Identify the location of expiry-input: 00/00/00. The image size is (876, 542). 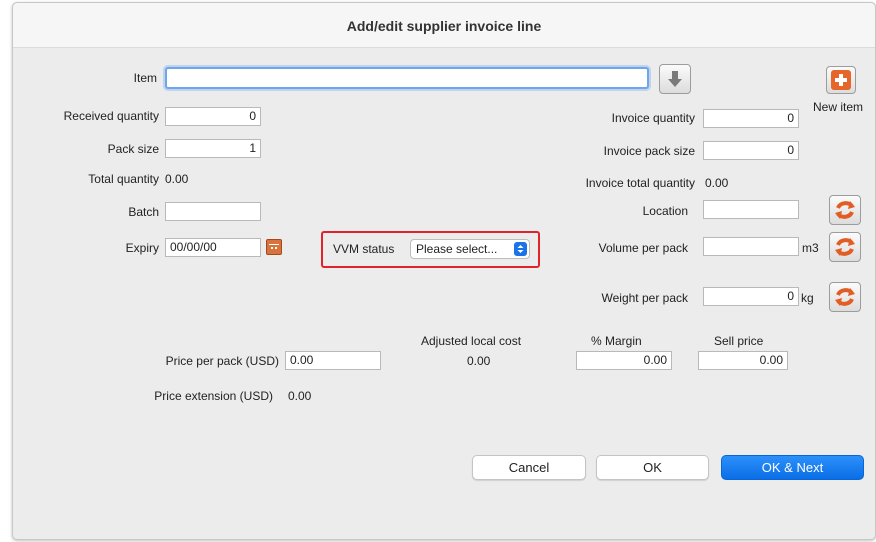
(213, 247).